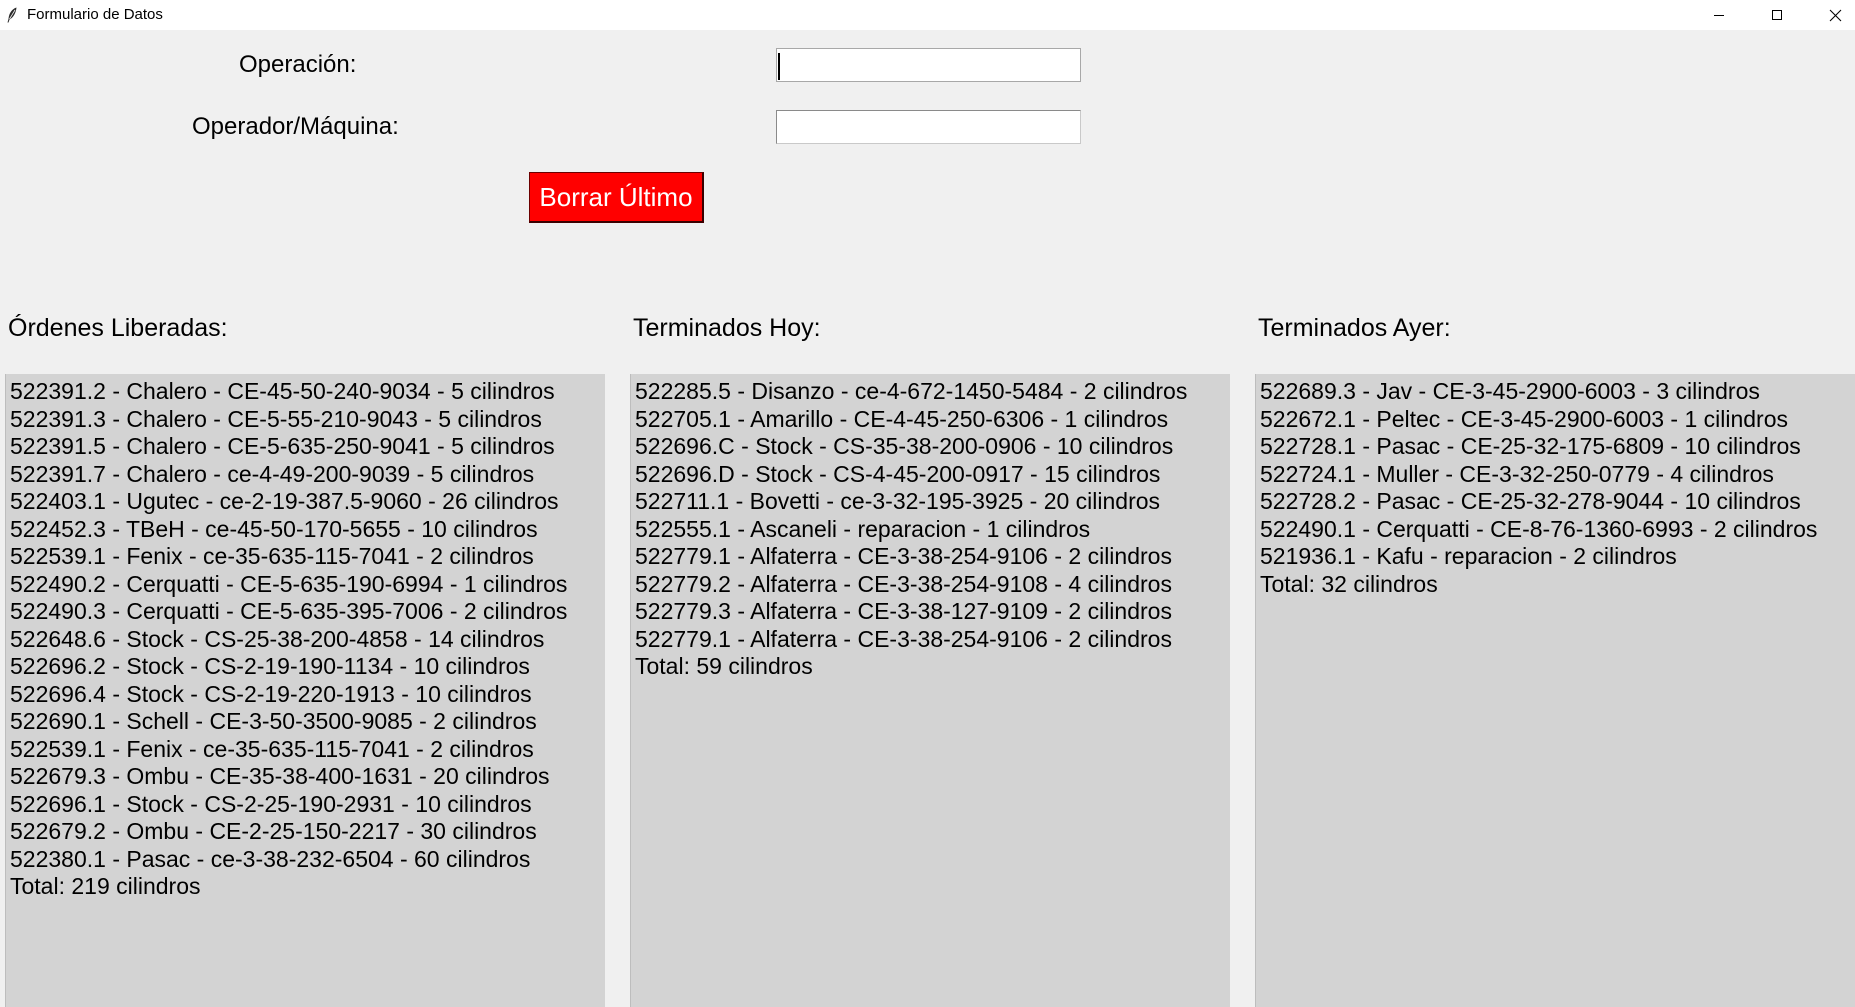 This screenshot has width=1855, height=1007. What do you see at coordinates (1557, 585) in the screenshot?
I see `list-item: Total: 32 cilindros` at bounding box center [1557, 585].